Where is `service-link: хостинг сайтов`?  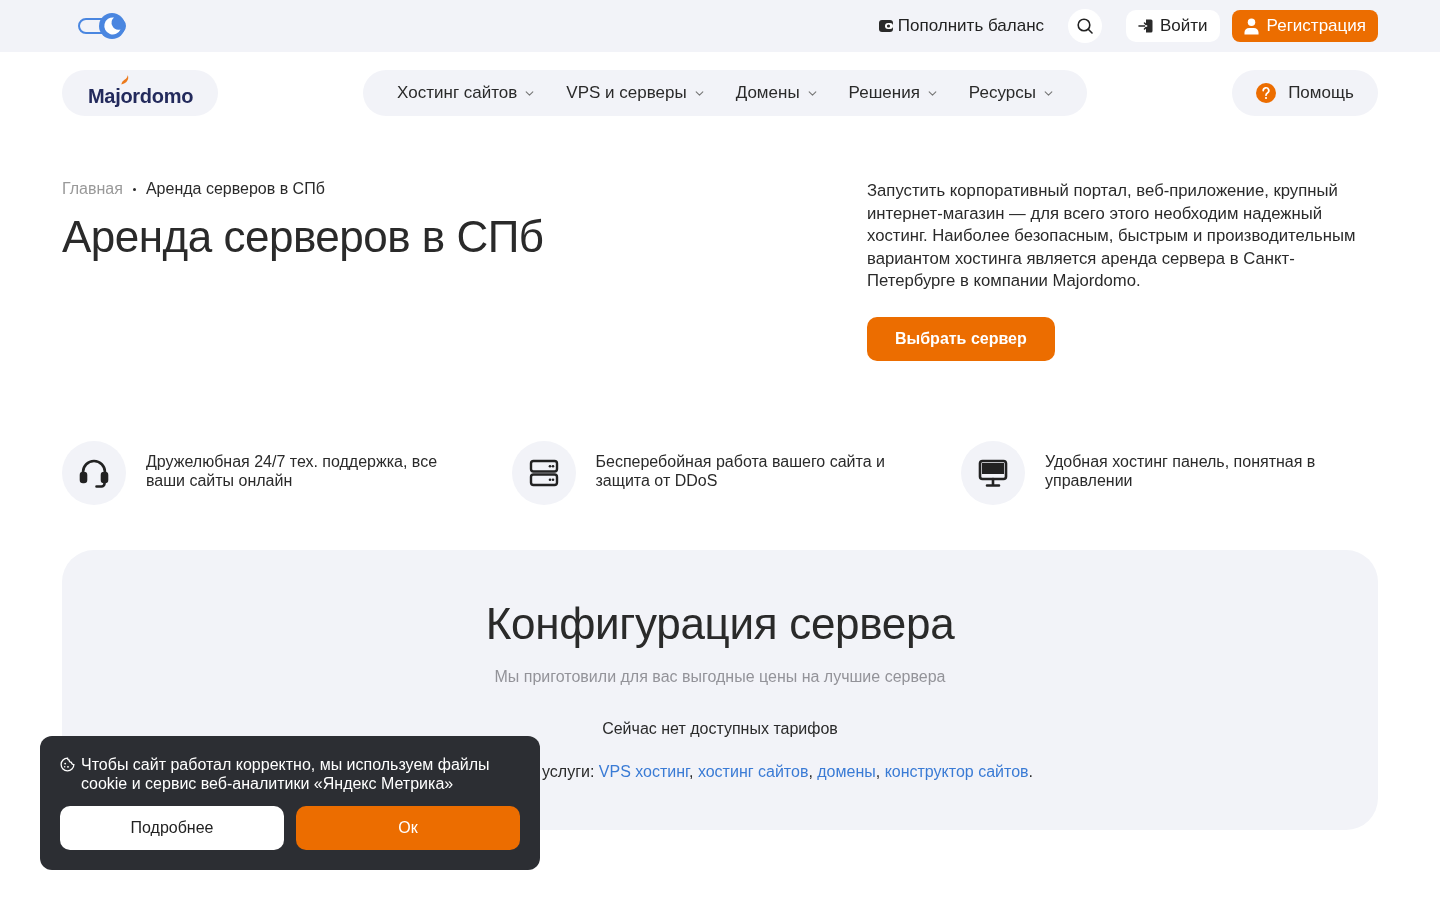
service-link: хостинг сайтов is located at coordinates (753, 771).